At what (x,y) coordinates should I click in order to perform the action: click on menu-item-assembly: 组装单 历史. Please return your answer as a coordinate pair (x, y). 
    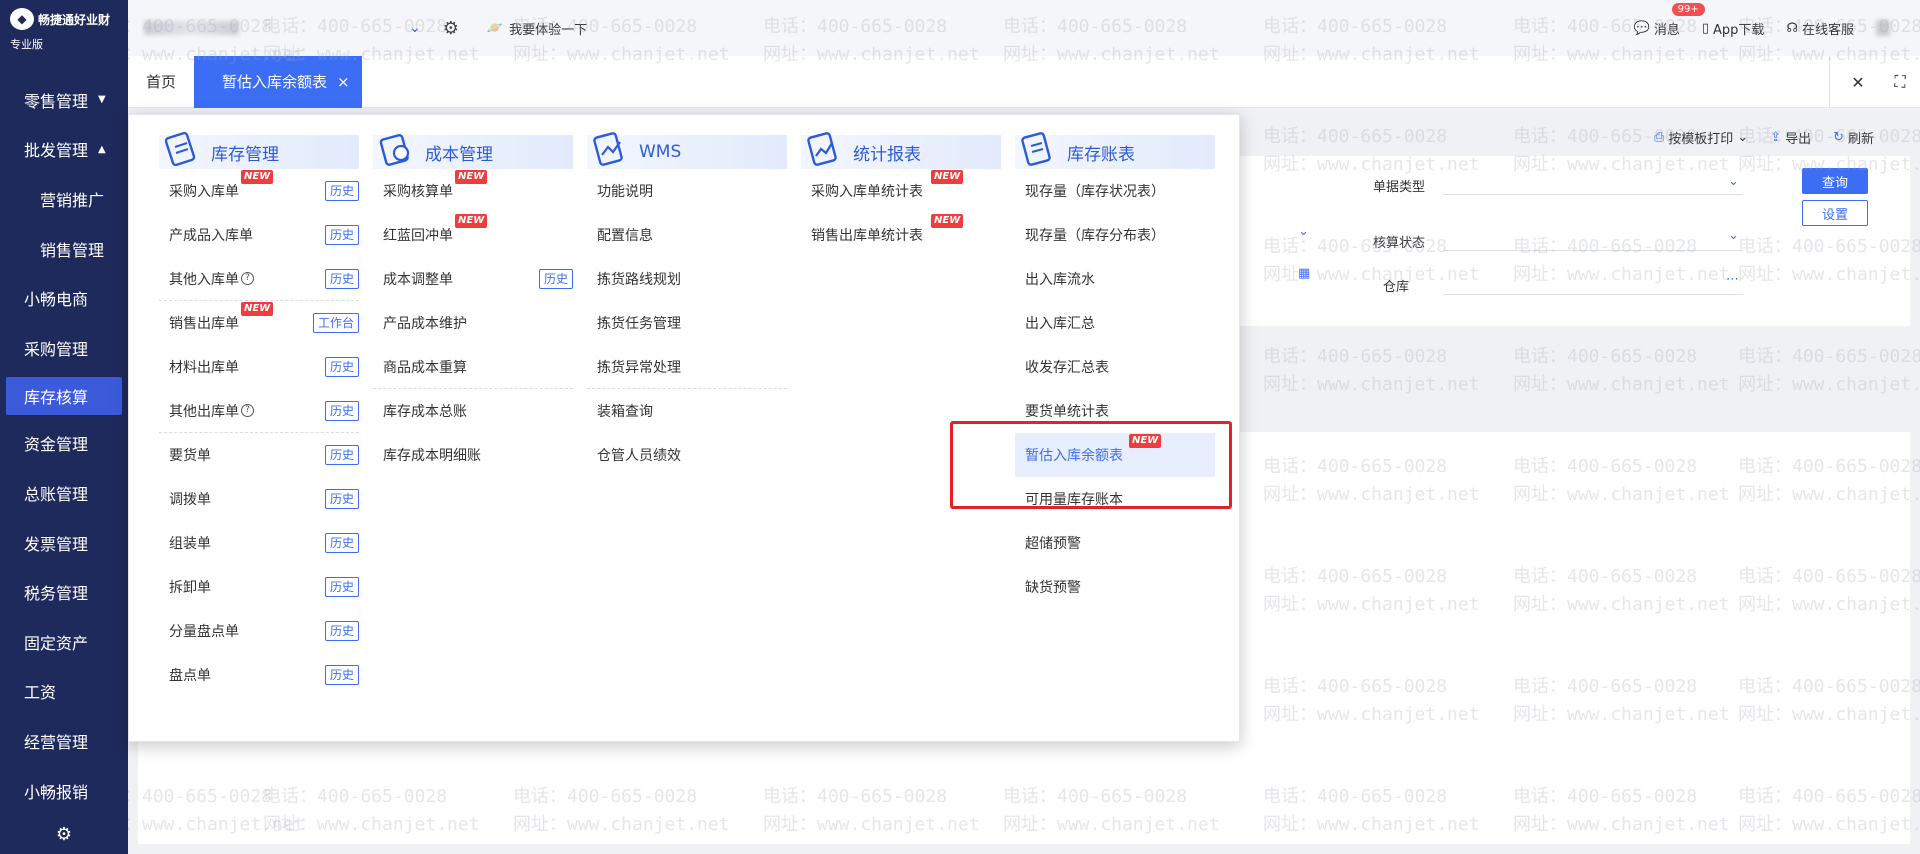
    Looking at the image, I should click on (259, 543).